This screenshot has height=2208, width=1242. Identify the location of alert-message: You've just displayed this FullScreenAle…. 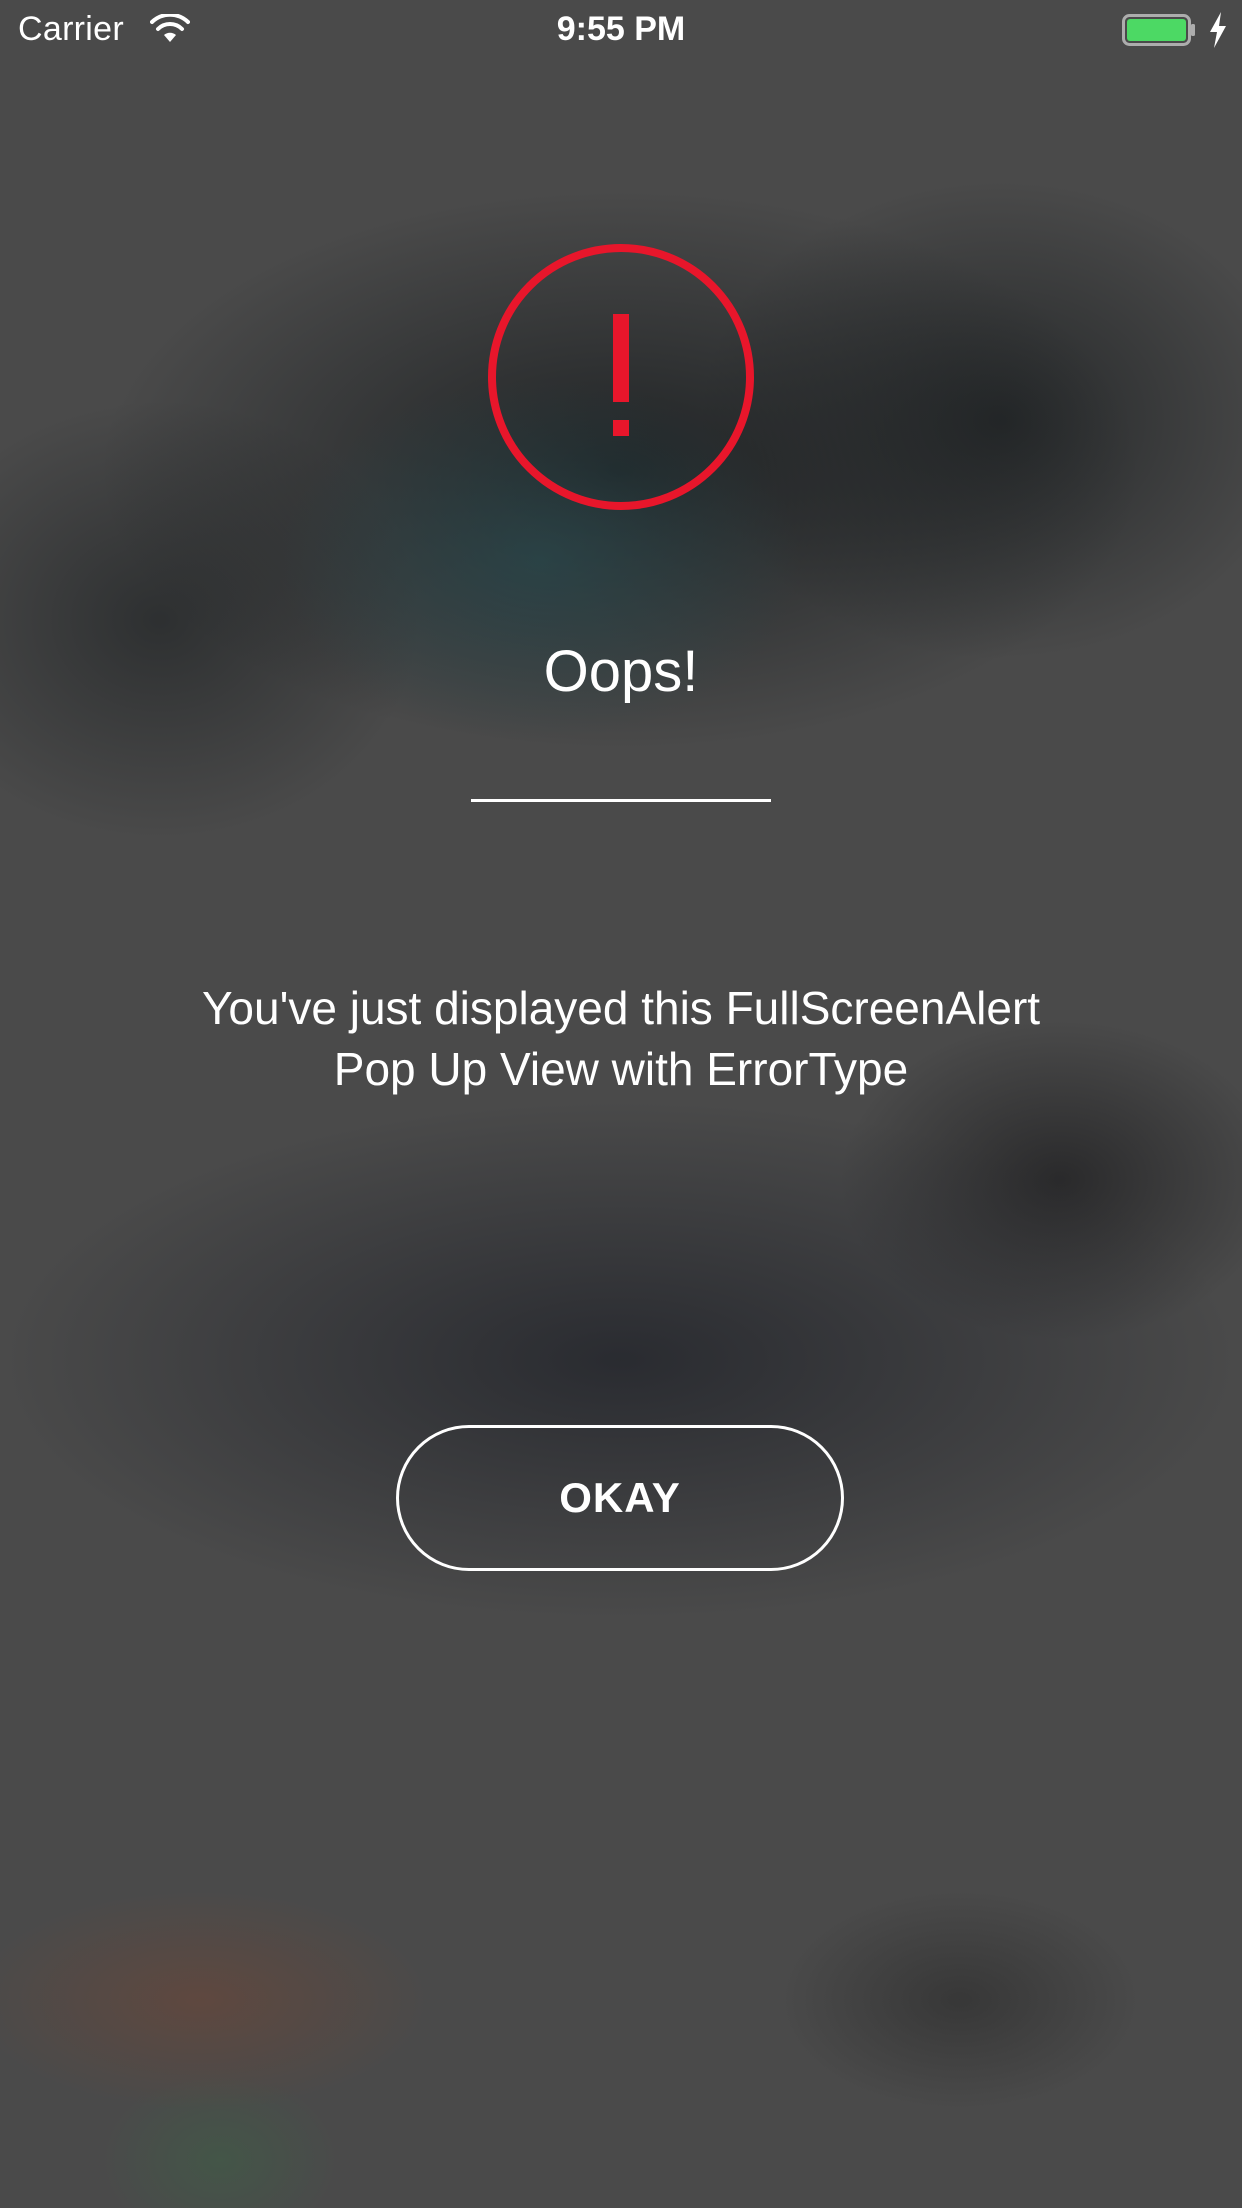
(621, 1038).